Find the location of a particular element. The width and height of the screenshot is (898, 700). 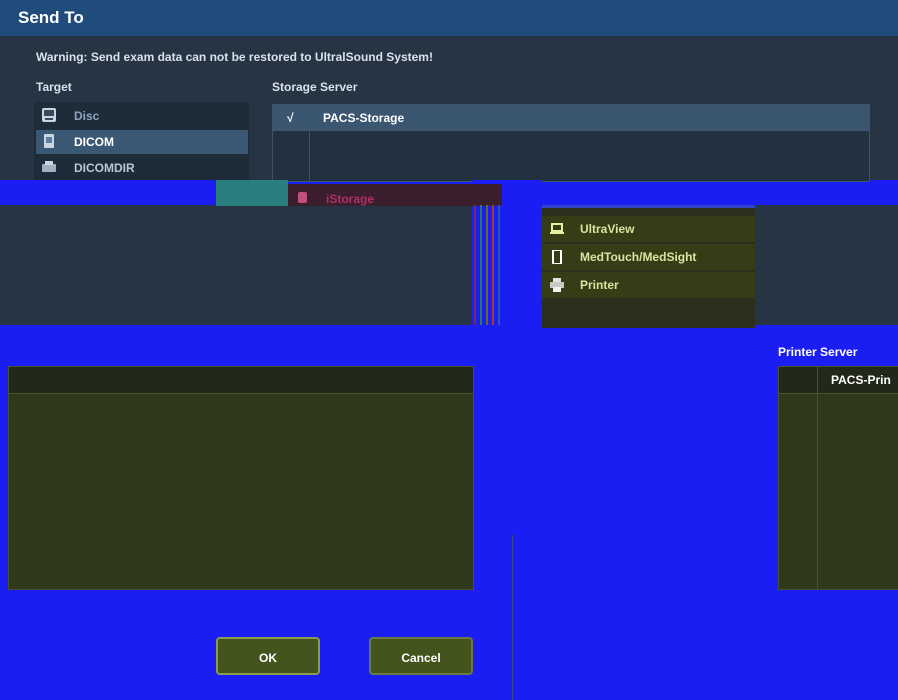

table-row: PACS-Prin is located at coordinates (838, 380).